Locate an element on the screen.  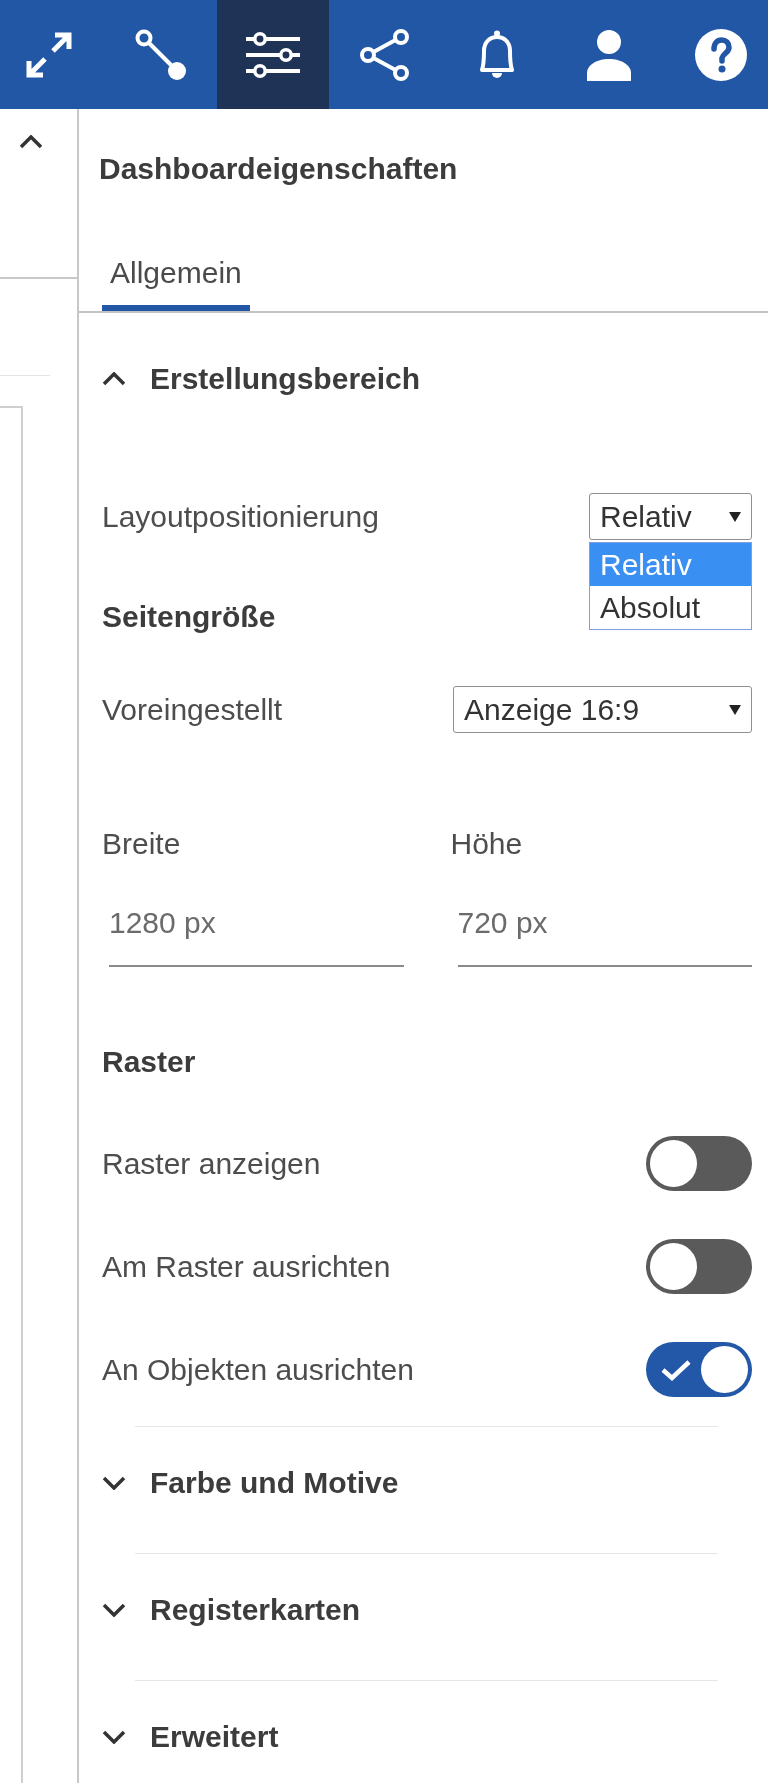
properties-button is located at coordinates (273, 54).